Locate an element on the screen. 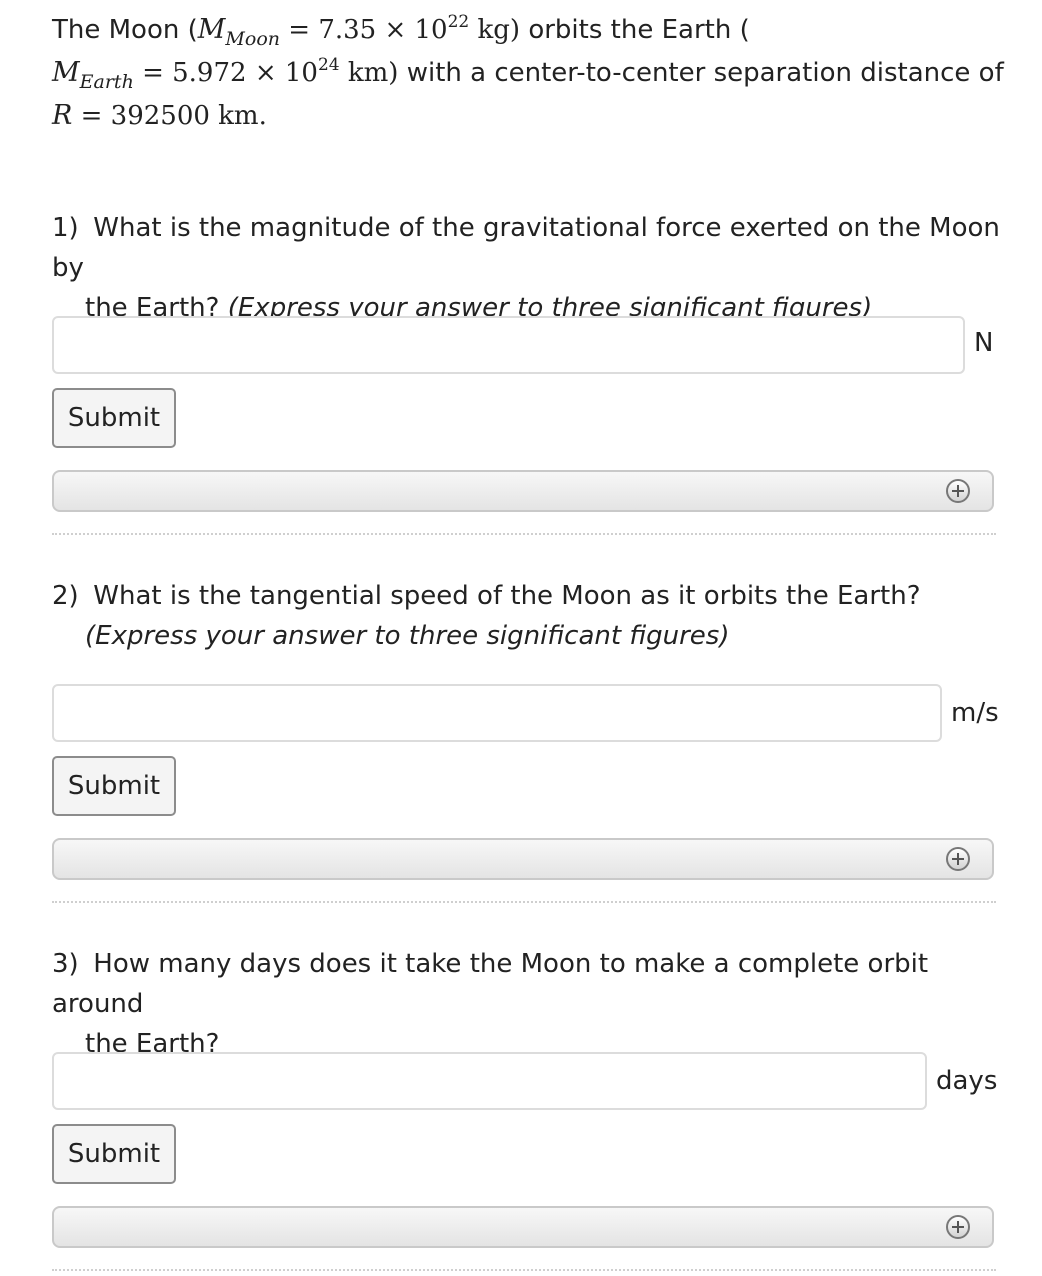 Image resolution: width=1042 pixels, height=1276 pixels. unit-label-2: m/s is located at coordinates (975, 713).